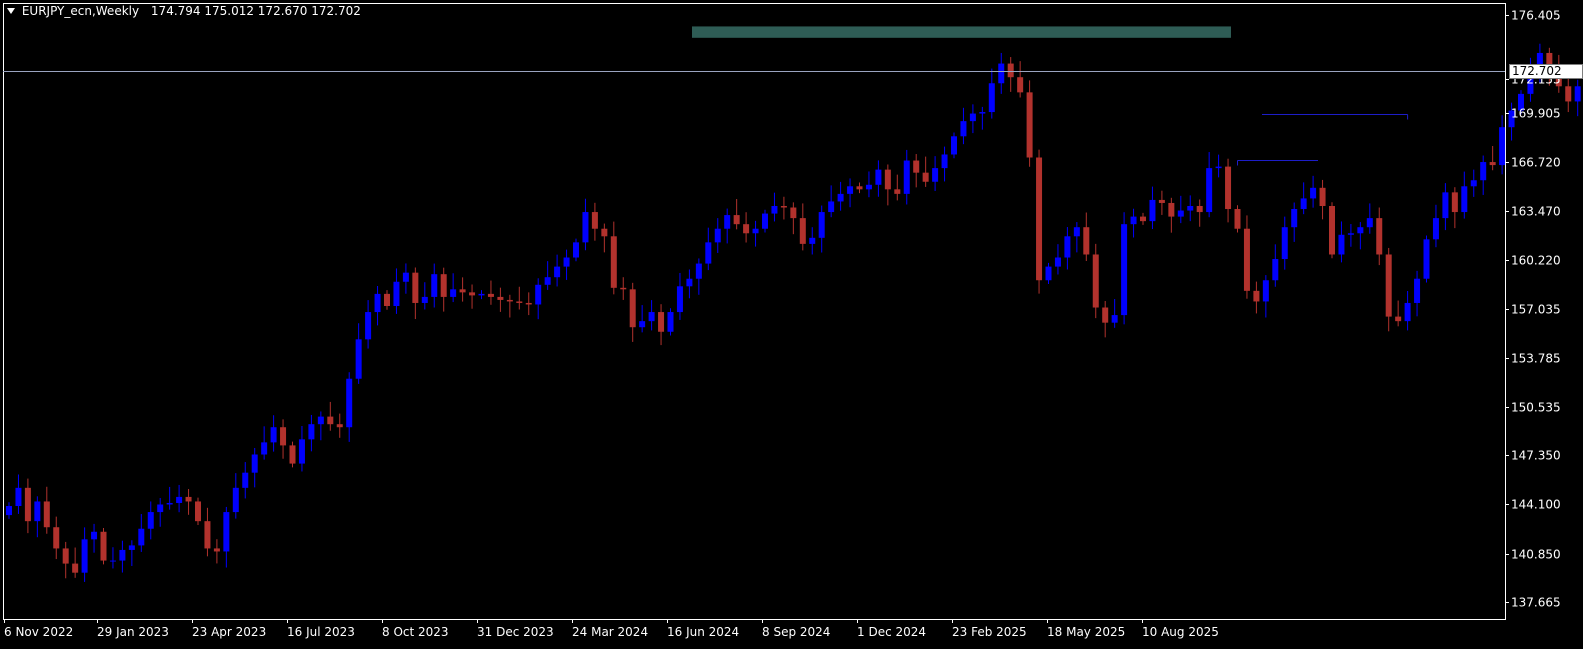 The image size is (1583, 649). I want to click on y-tick-label: 169.905, so click(1536, 114).